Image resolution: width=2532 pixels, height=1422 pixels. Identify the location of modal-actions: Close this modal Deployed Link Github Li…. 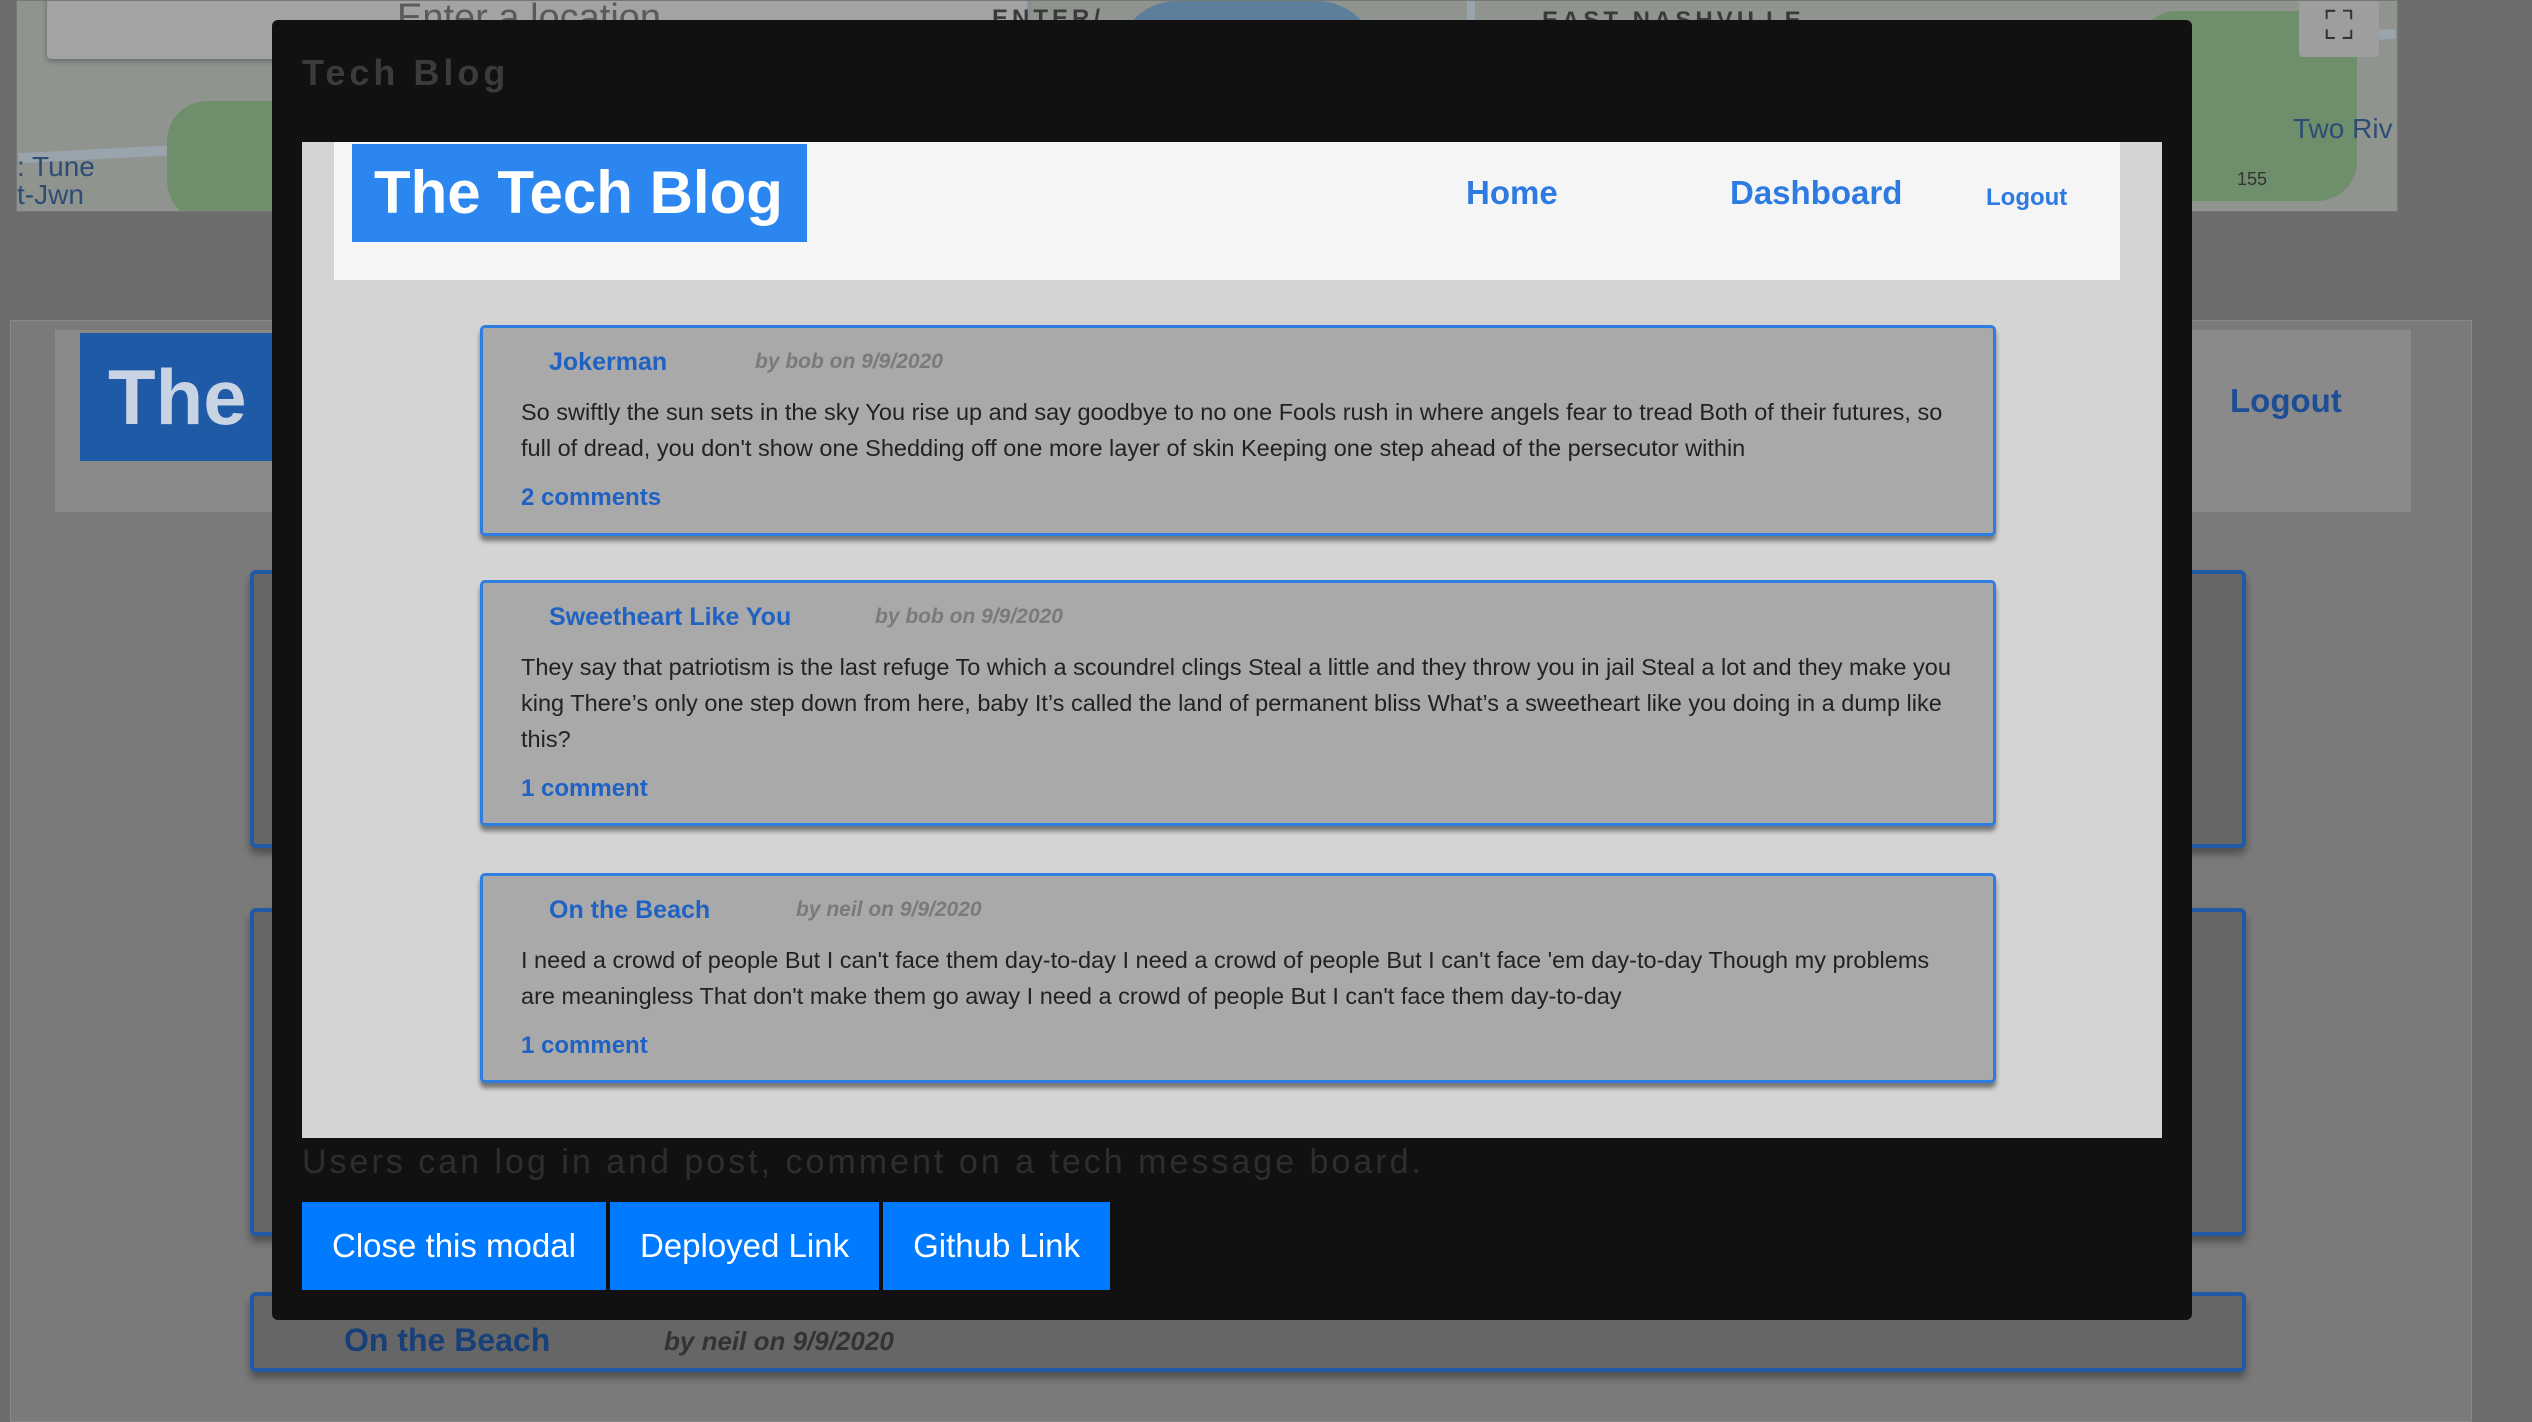
(706, 1246).